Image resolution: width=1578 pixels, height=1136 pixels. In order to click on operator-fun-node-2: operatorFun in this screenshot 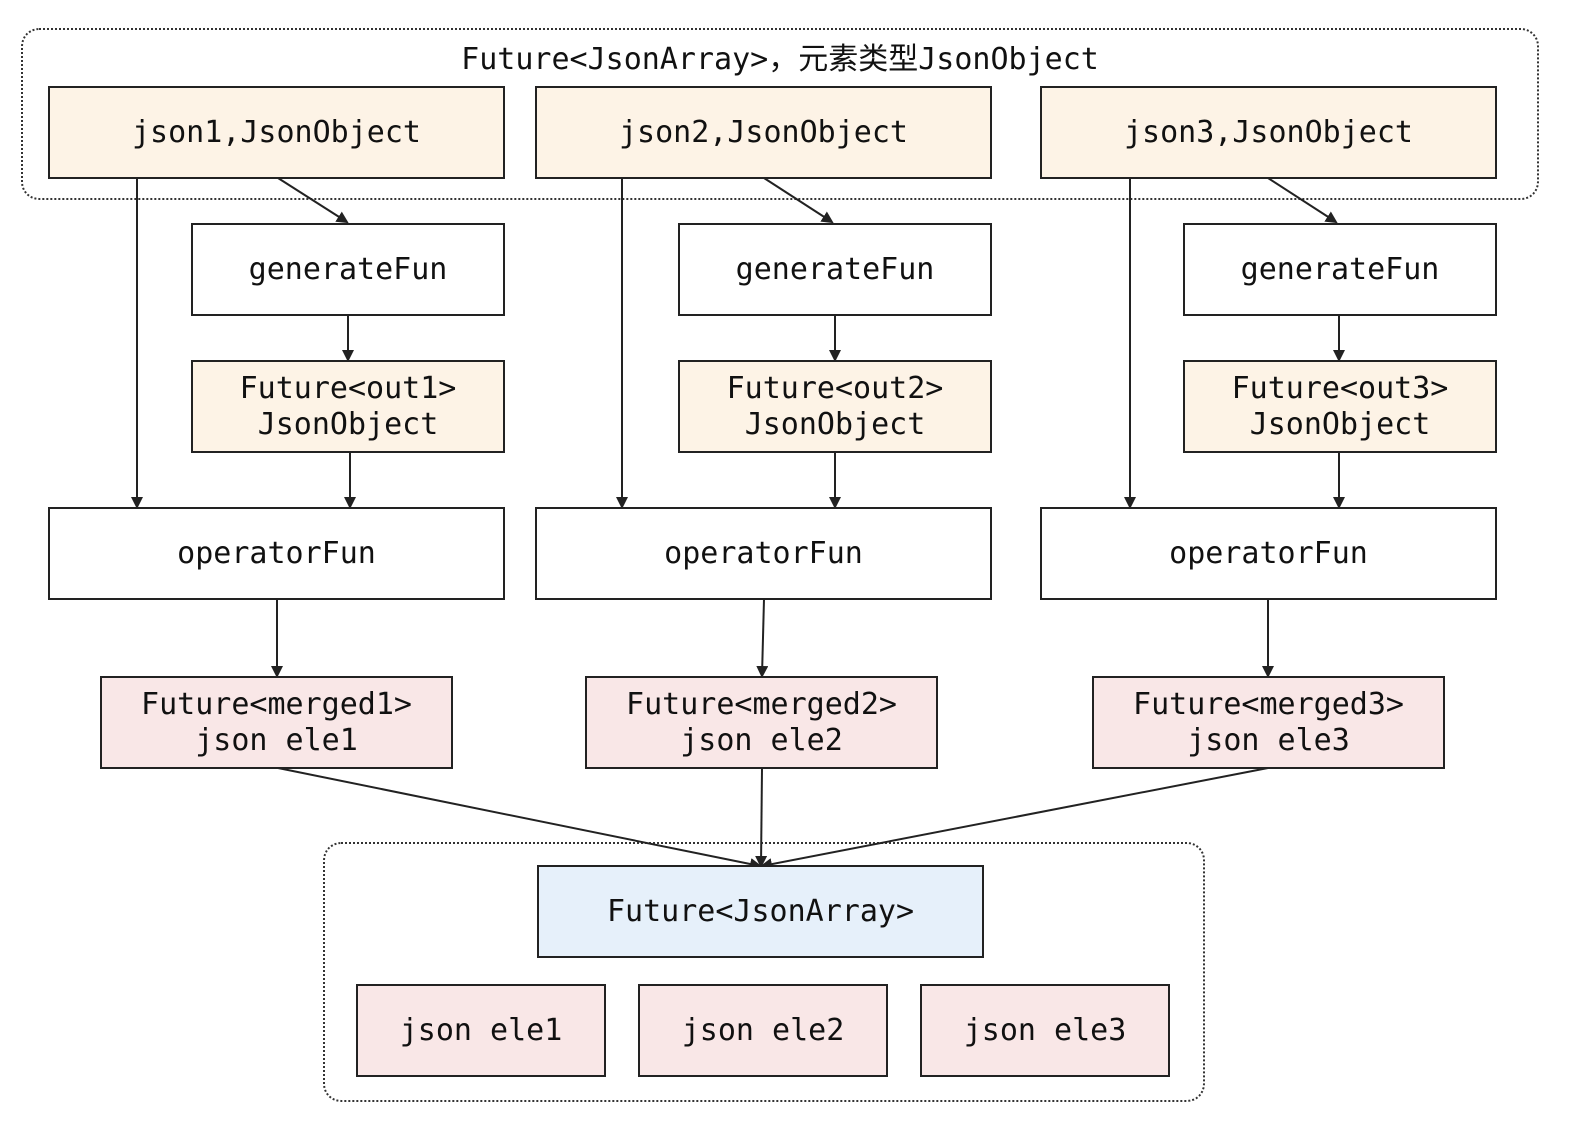, I will do `click(763, 553)`.